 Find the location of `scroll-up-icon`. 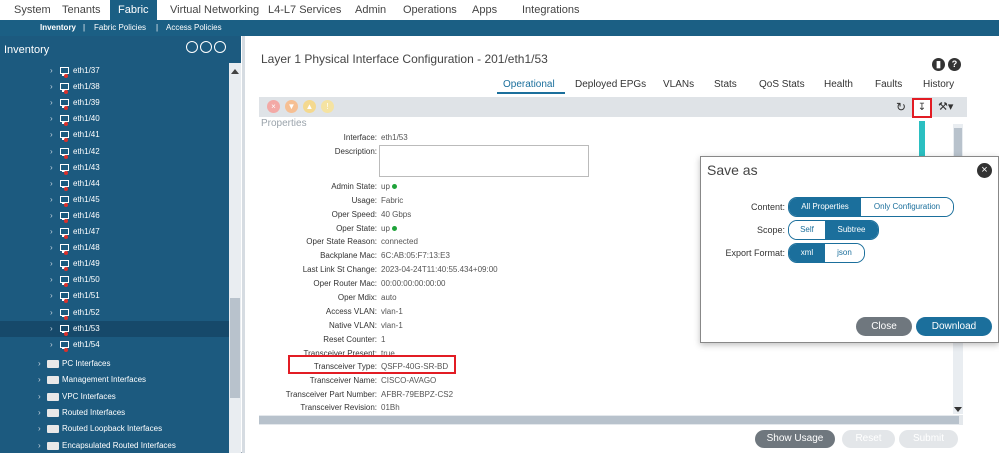

scroll-up-icon is located at coordinates (235, 71).